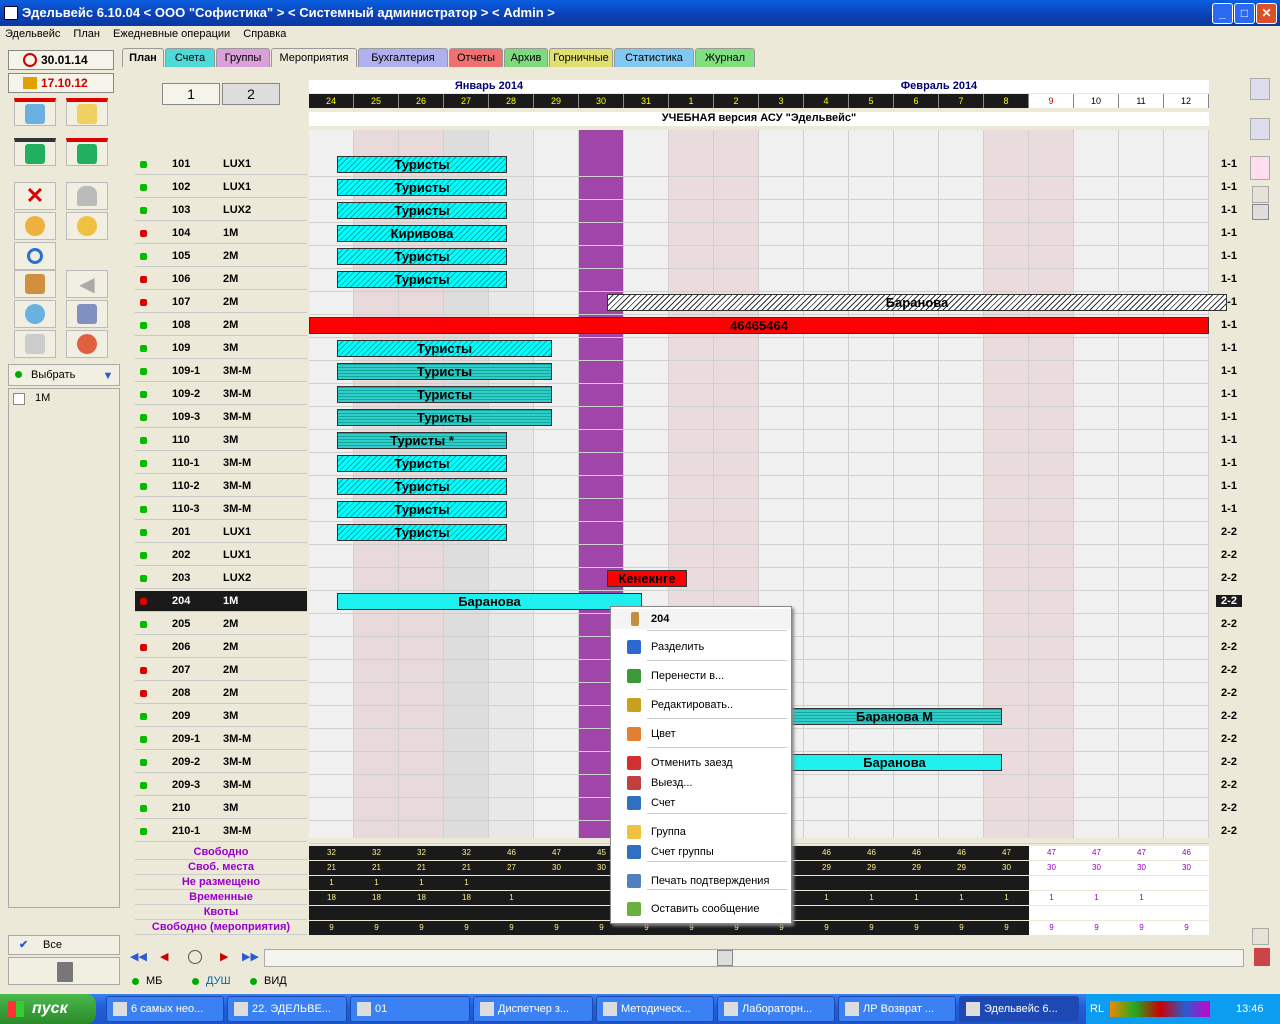 This screenshot has height=1024, width=1280. Describe the element at coordinates (181, 233) in the screenshot. I see `room-number: 104` at that location.